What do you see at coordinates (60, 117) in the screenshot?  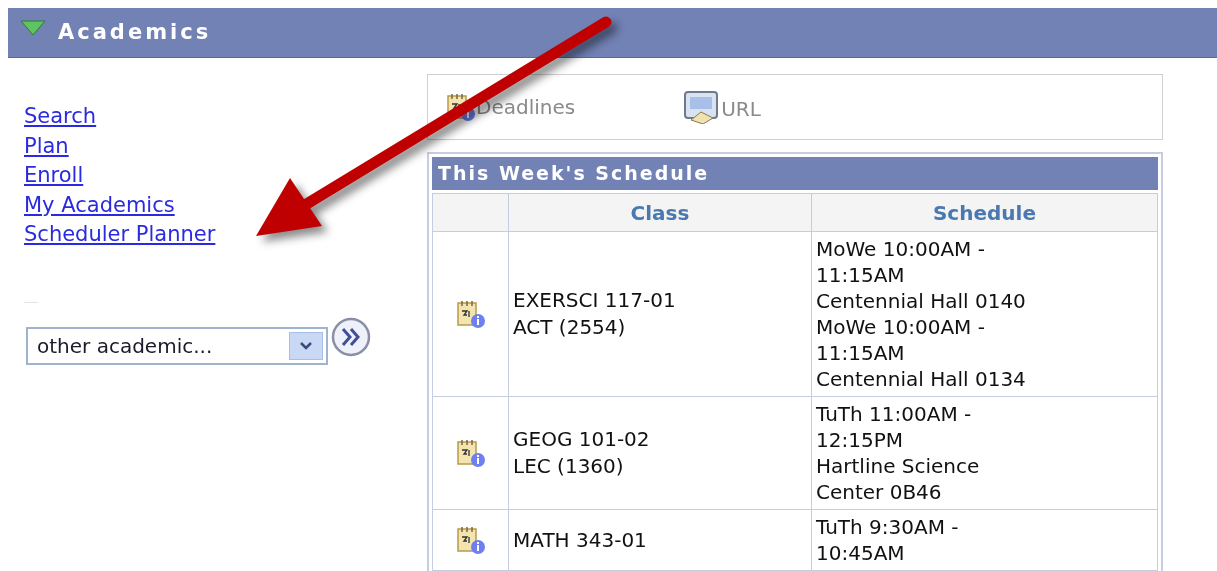 I see `nav-link: Search` at bounding box center [60, 117].